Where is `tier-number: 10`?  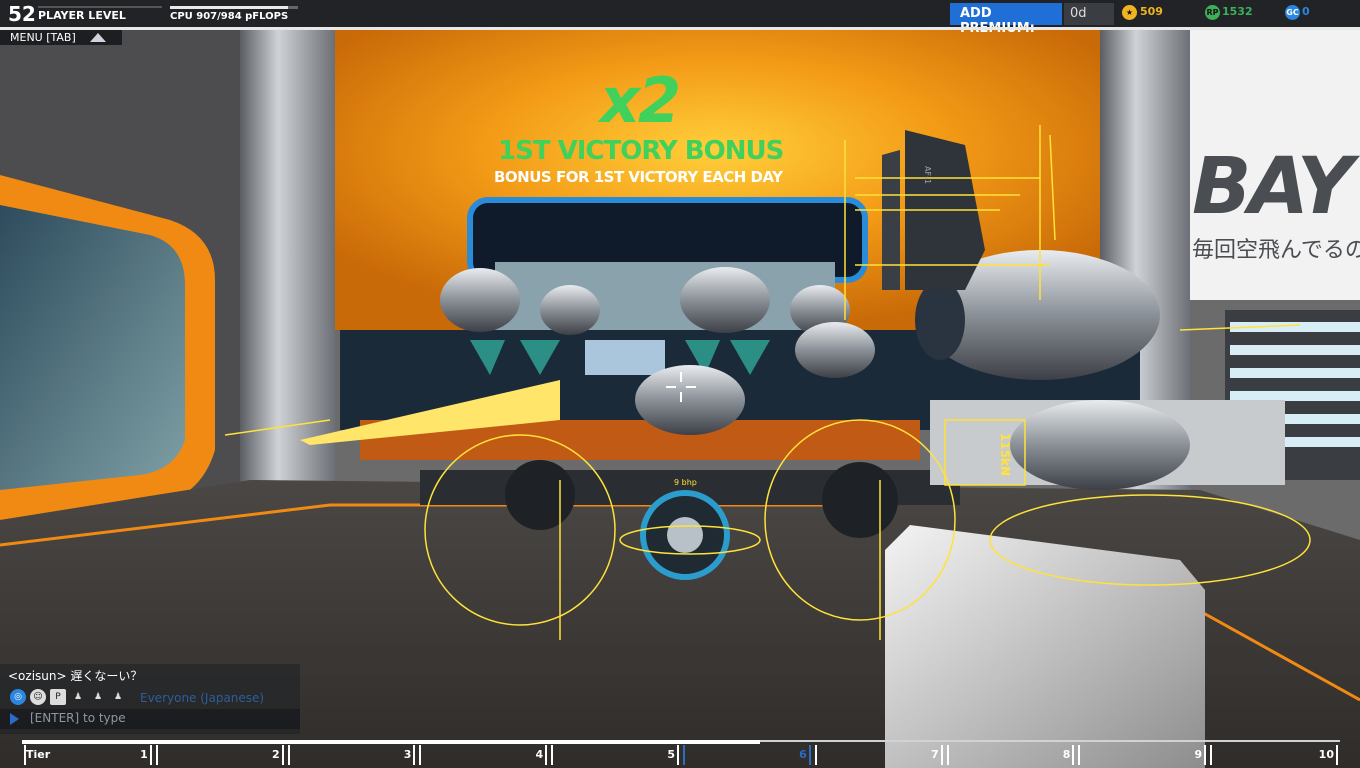
tier-number: 10 is located at coordinates (1326, 754).